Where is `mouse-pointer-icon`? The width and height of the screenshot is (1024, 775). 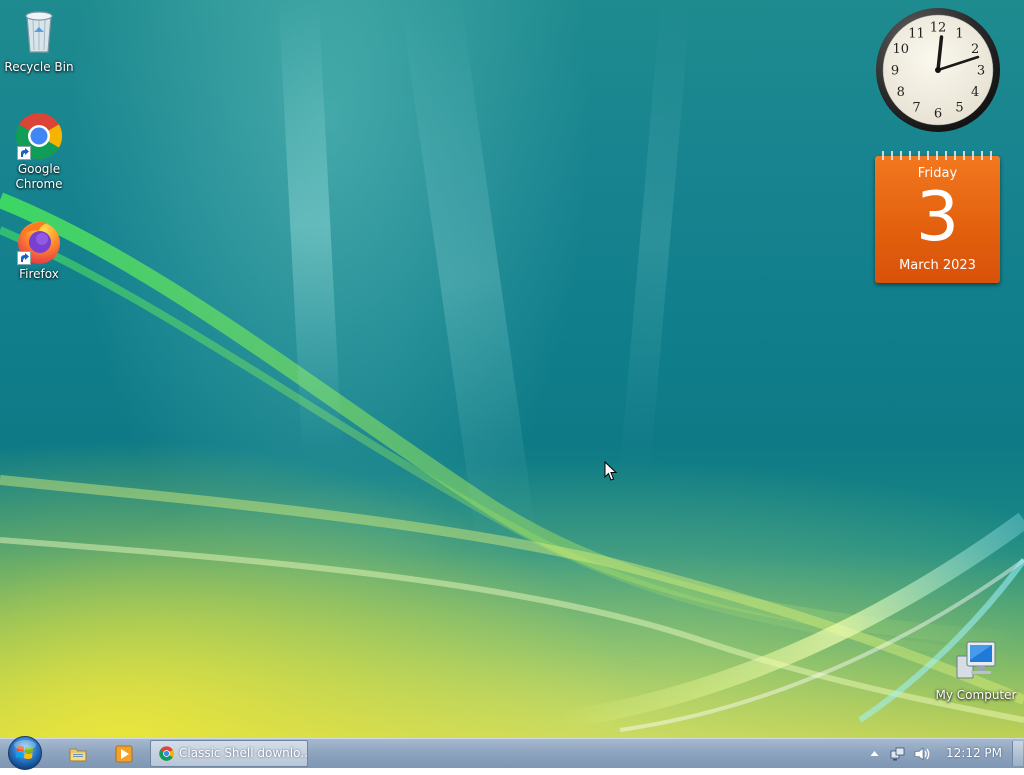 mouse-pointer-icon is located at coordinates (611, 471).